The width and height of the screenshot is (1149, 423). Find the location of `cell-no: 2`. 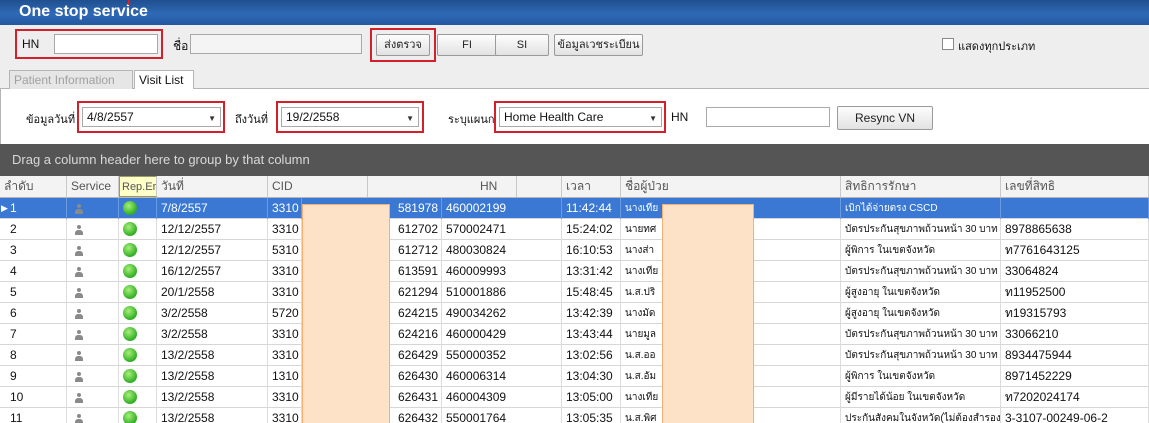

cell-no: 2 is located at coordinates (33, 229).